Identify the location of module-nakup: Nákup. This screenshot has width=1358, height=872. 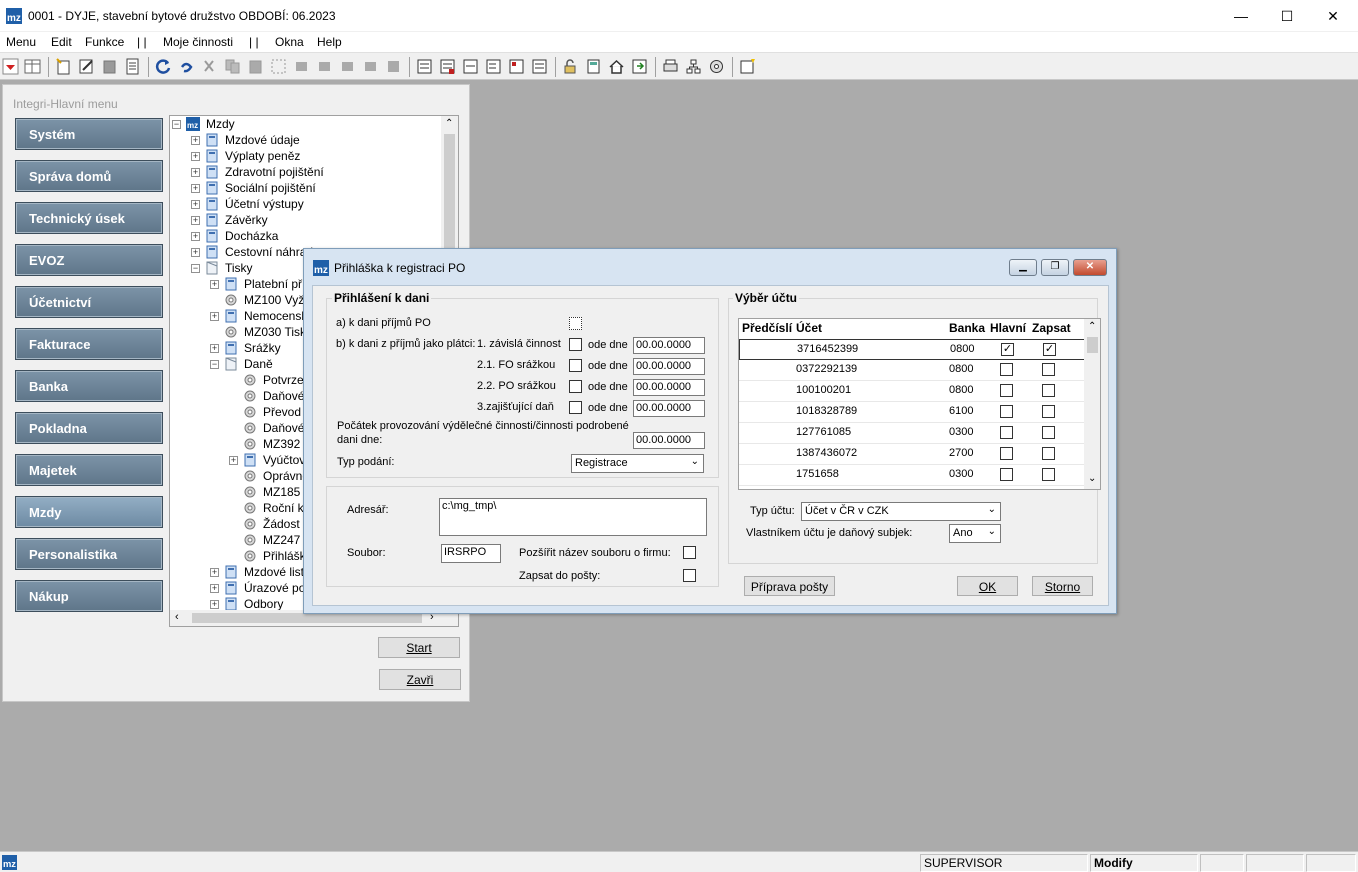
(89, 596).